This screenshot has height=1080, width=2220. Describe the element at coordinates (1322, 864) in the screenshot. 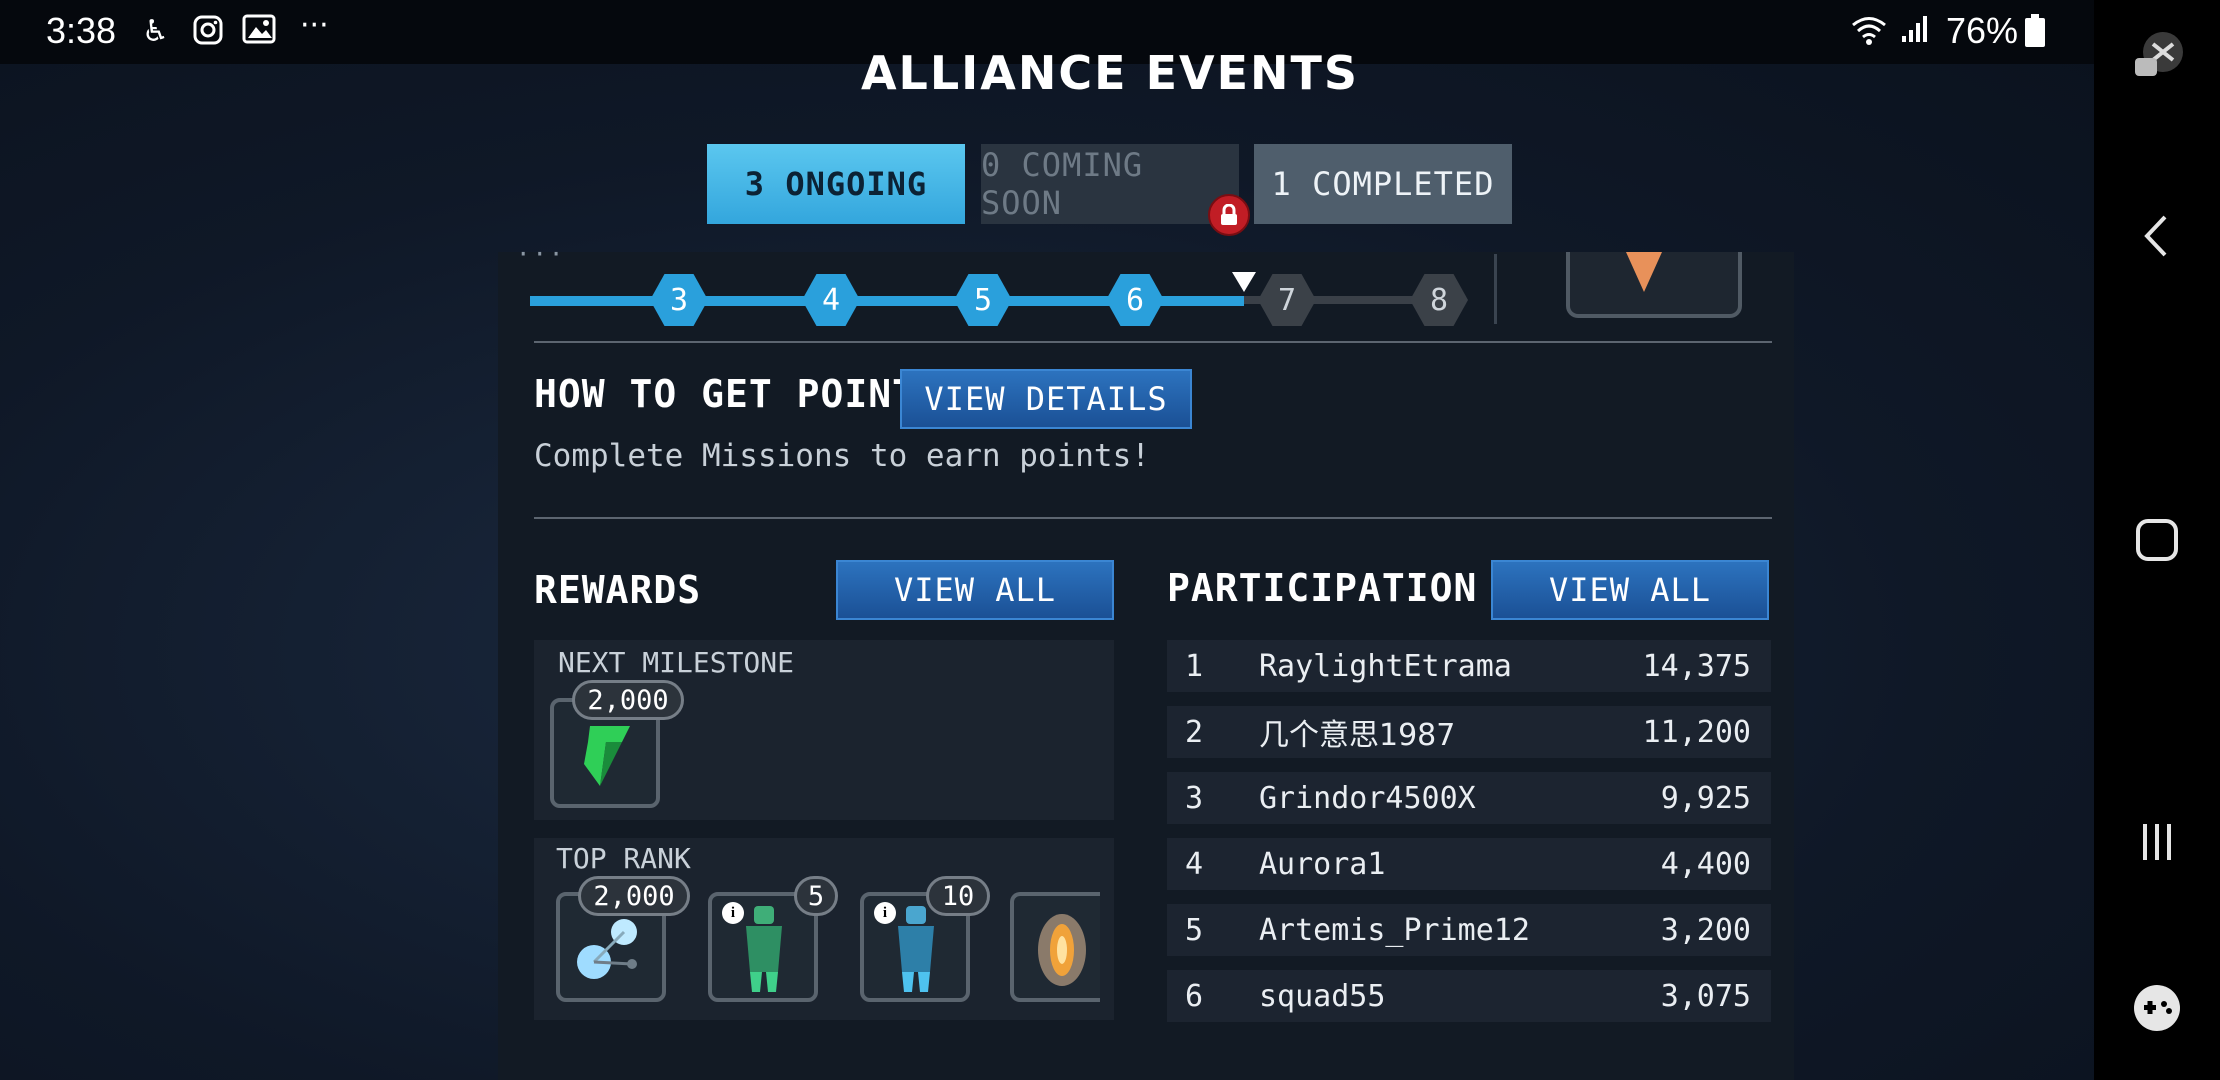

I see `player-name: Aurora1` at that location.